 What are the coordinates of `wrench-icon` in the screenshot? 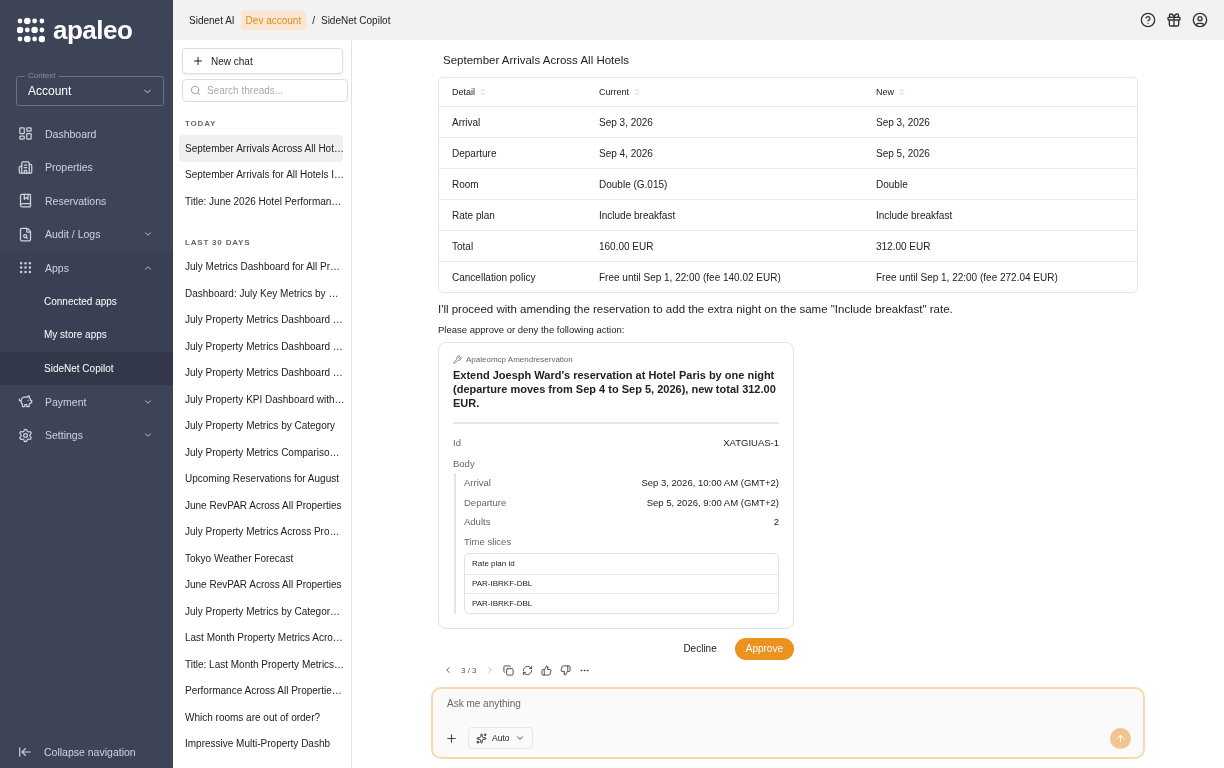 It's located at (457, 359).